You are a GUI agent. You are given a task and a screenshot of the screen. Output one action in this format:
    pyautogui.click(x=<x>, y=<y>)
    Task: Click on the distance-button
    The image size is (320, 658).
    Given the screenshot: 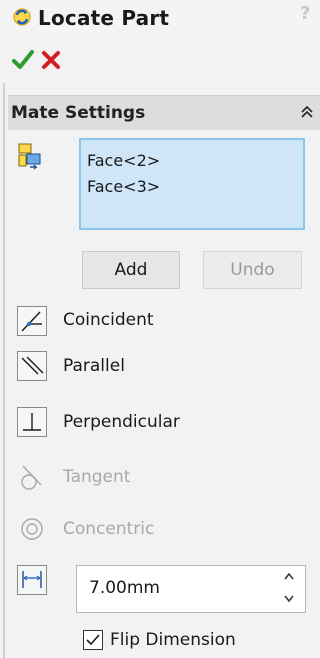 What is the action you would take?
    pyautogui.click(x=32, y=580)
    